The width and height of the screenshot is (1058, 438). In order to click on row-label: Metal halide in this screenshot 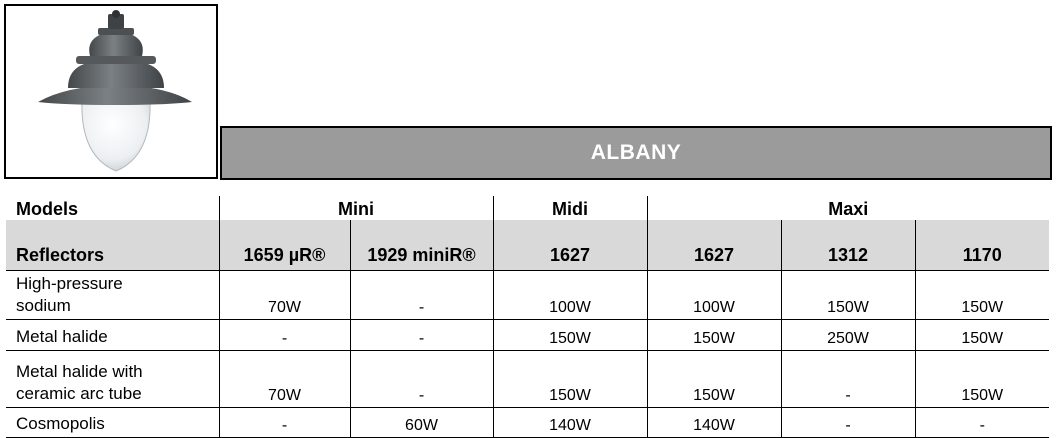, I will do `click(113, 335)`.